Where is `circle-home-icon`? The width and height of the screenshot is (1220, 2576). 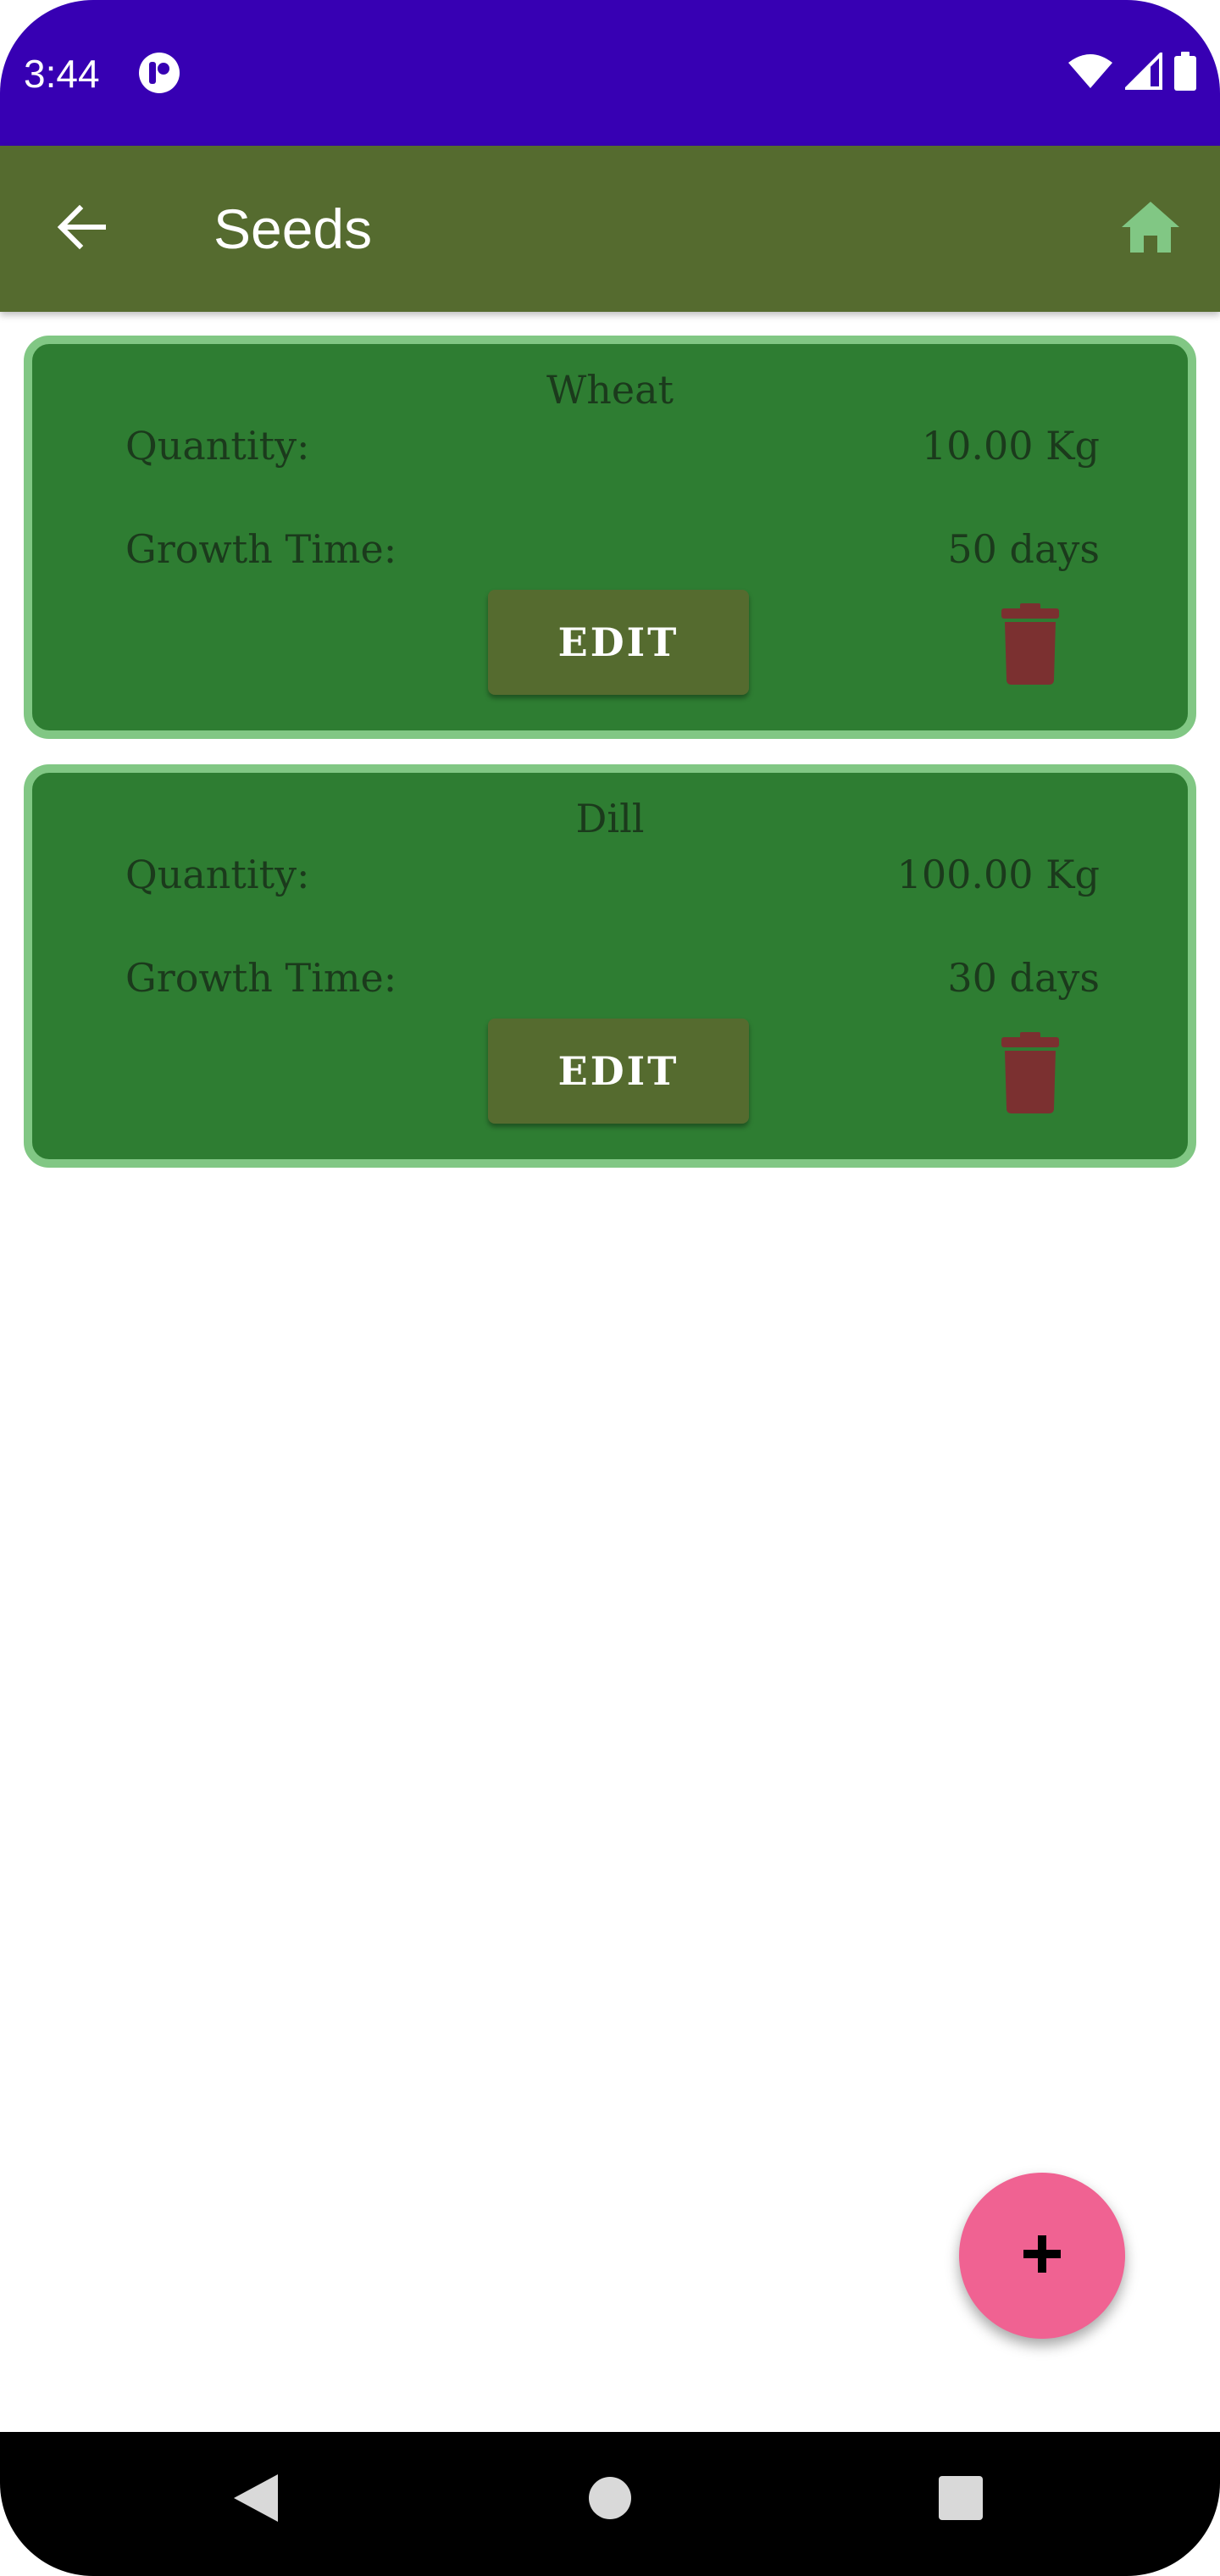
circle-home-icon is located at coordinates (610, 2500).